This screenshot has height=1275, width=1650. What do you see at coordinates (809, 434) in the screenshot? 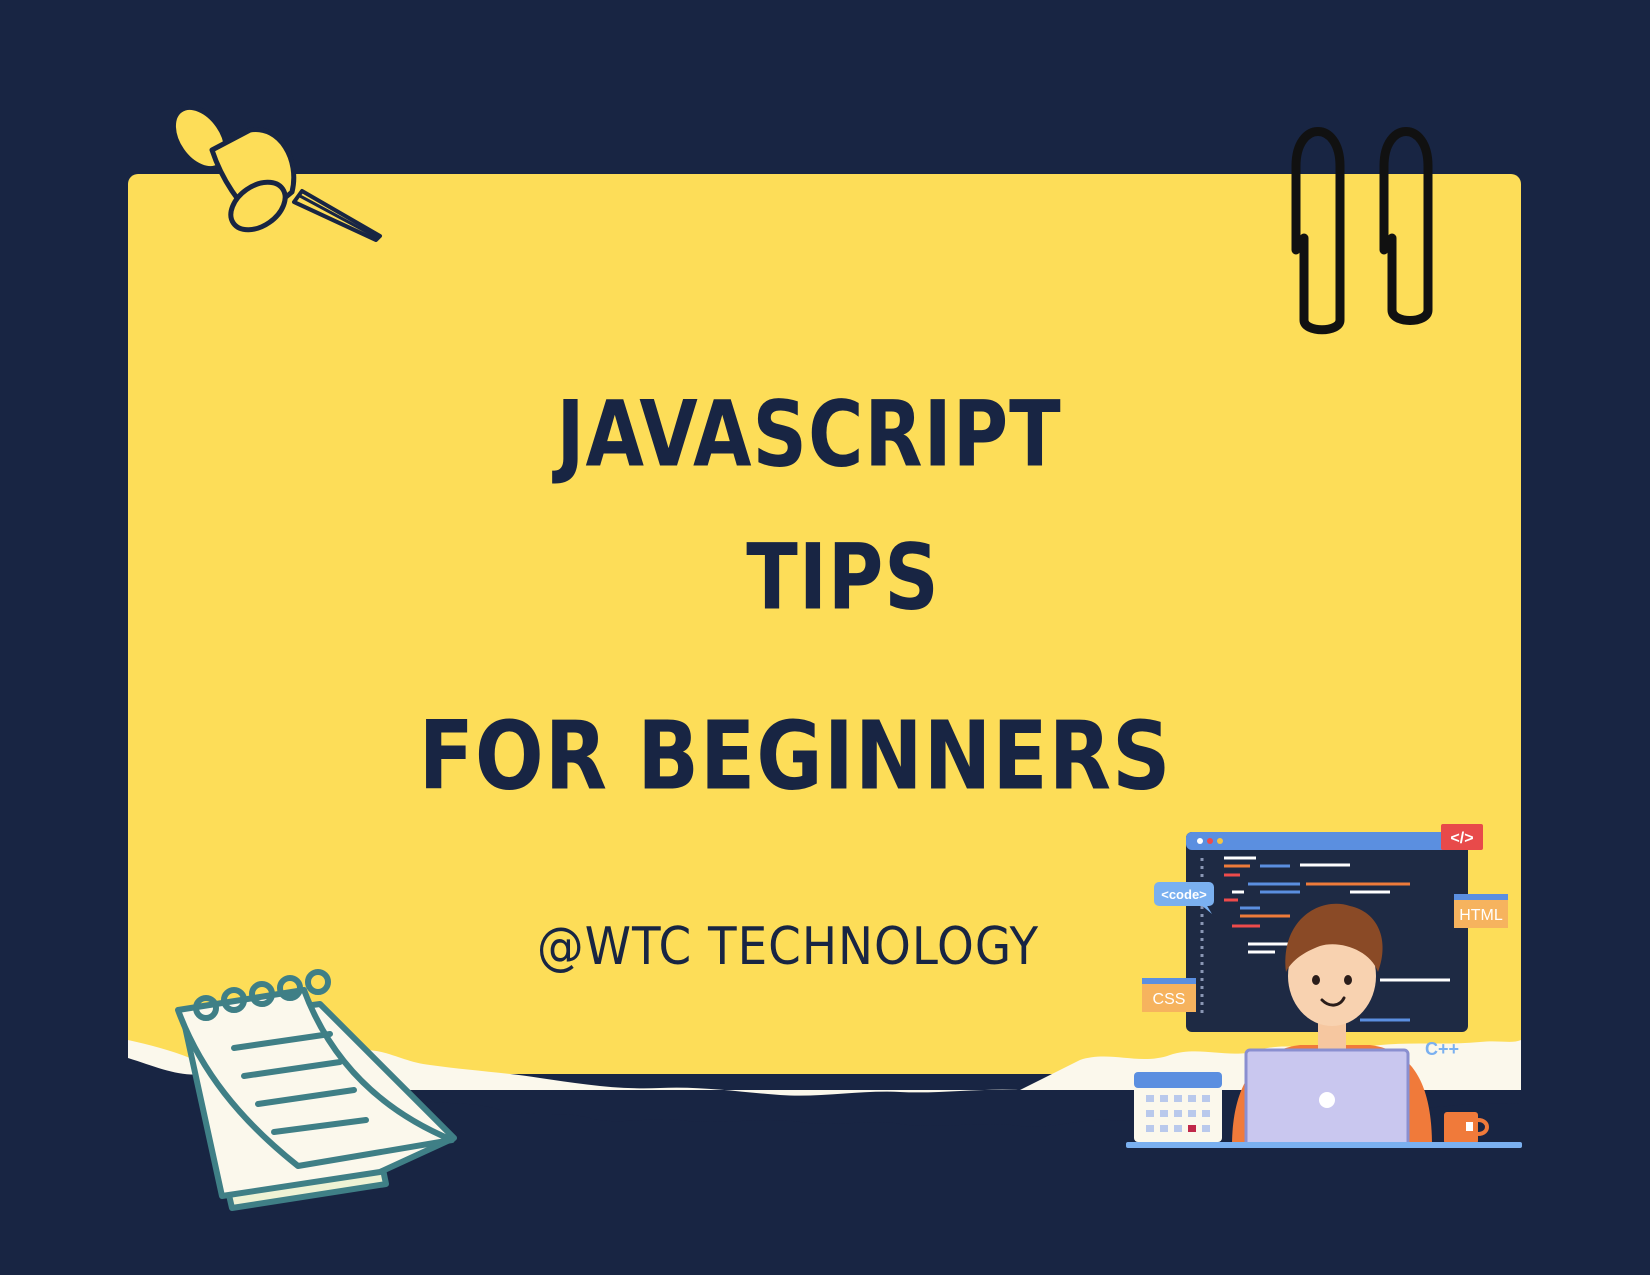
I see `title-line-1: JAVASCRIPT` at bounding box center [809, 434].